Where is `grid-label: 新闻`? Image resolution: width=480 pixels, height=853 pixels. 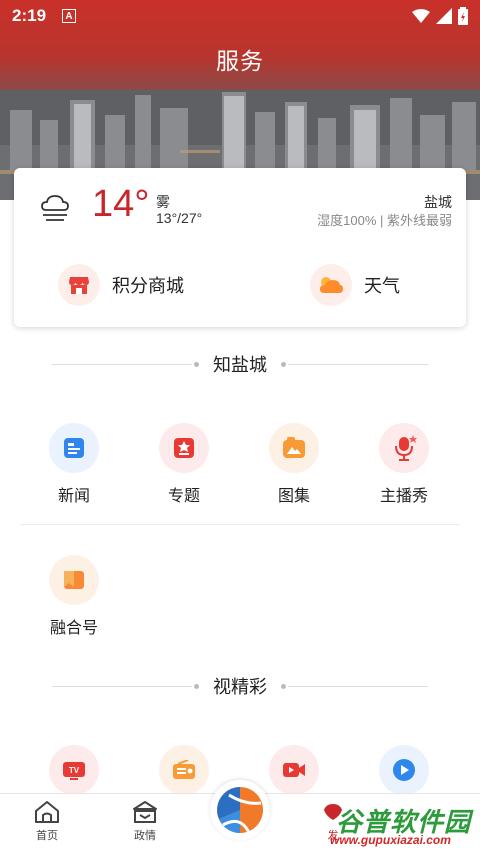 grid-label: 新闻 is located at coordinates (73, 496).